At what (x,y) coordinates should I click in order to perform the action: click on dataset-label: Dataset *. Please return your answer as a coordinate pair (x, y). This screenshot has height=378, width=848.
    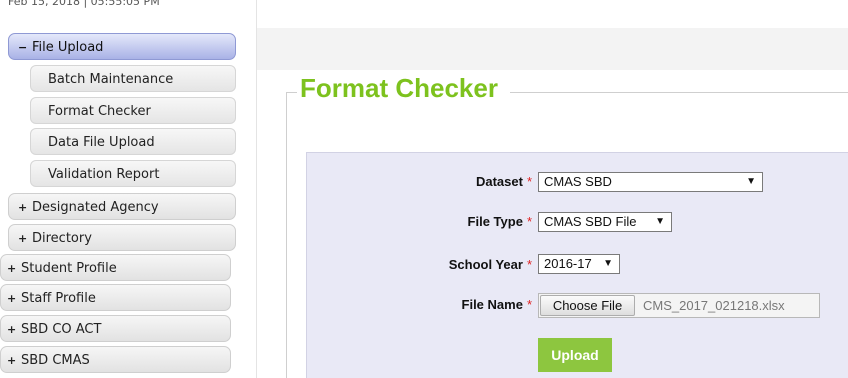
    Looking at the image, I should click on (504, 181).